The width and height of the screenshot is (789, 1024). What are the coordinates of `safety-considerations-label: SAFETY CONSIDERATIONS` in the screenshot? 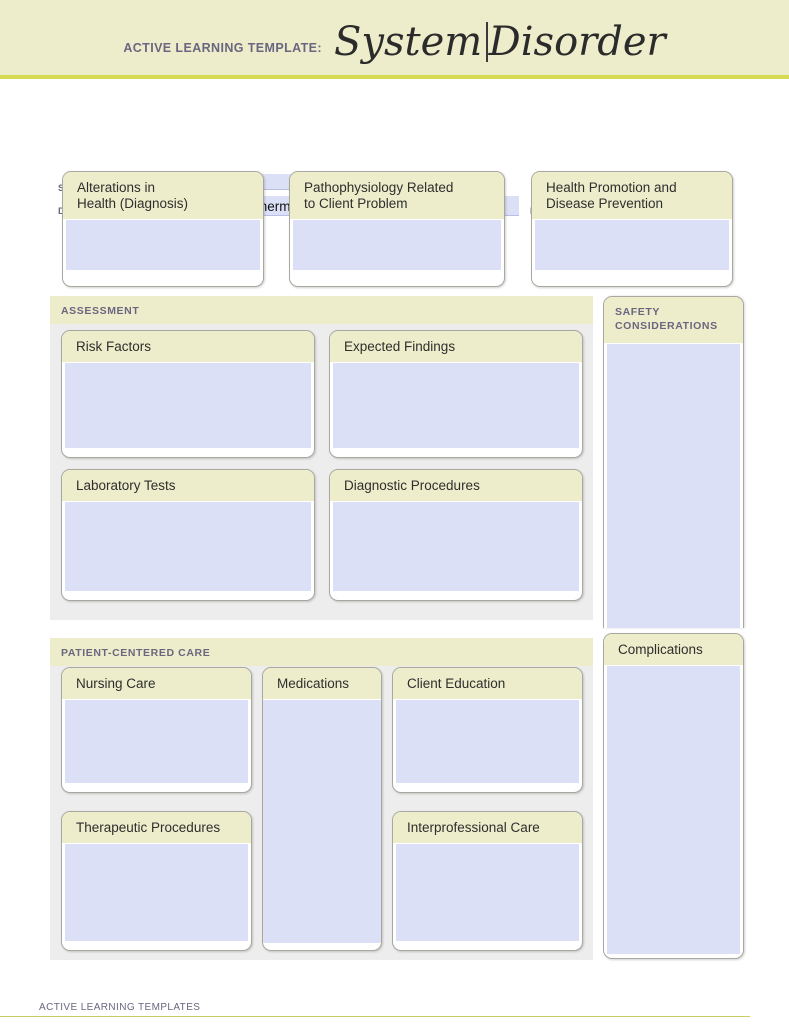 It's located at (673, 320).